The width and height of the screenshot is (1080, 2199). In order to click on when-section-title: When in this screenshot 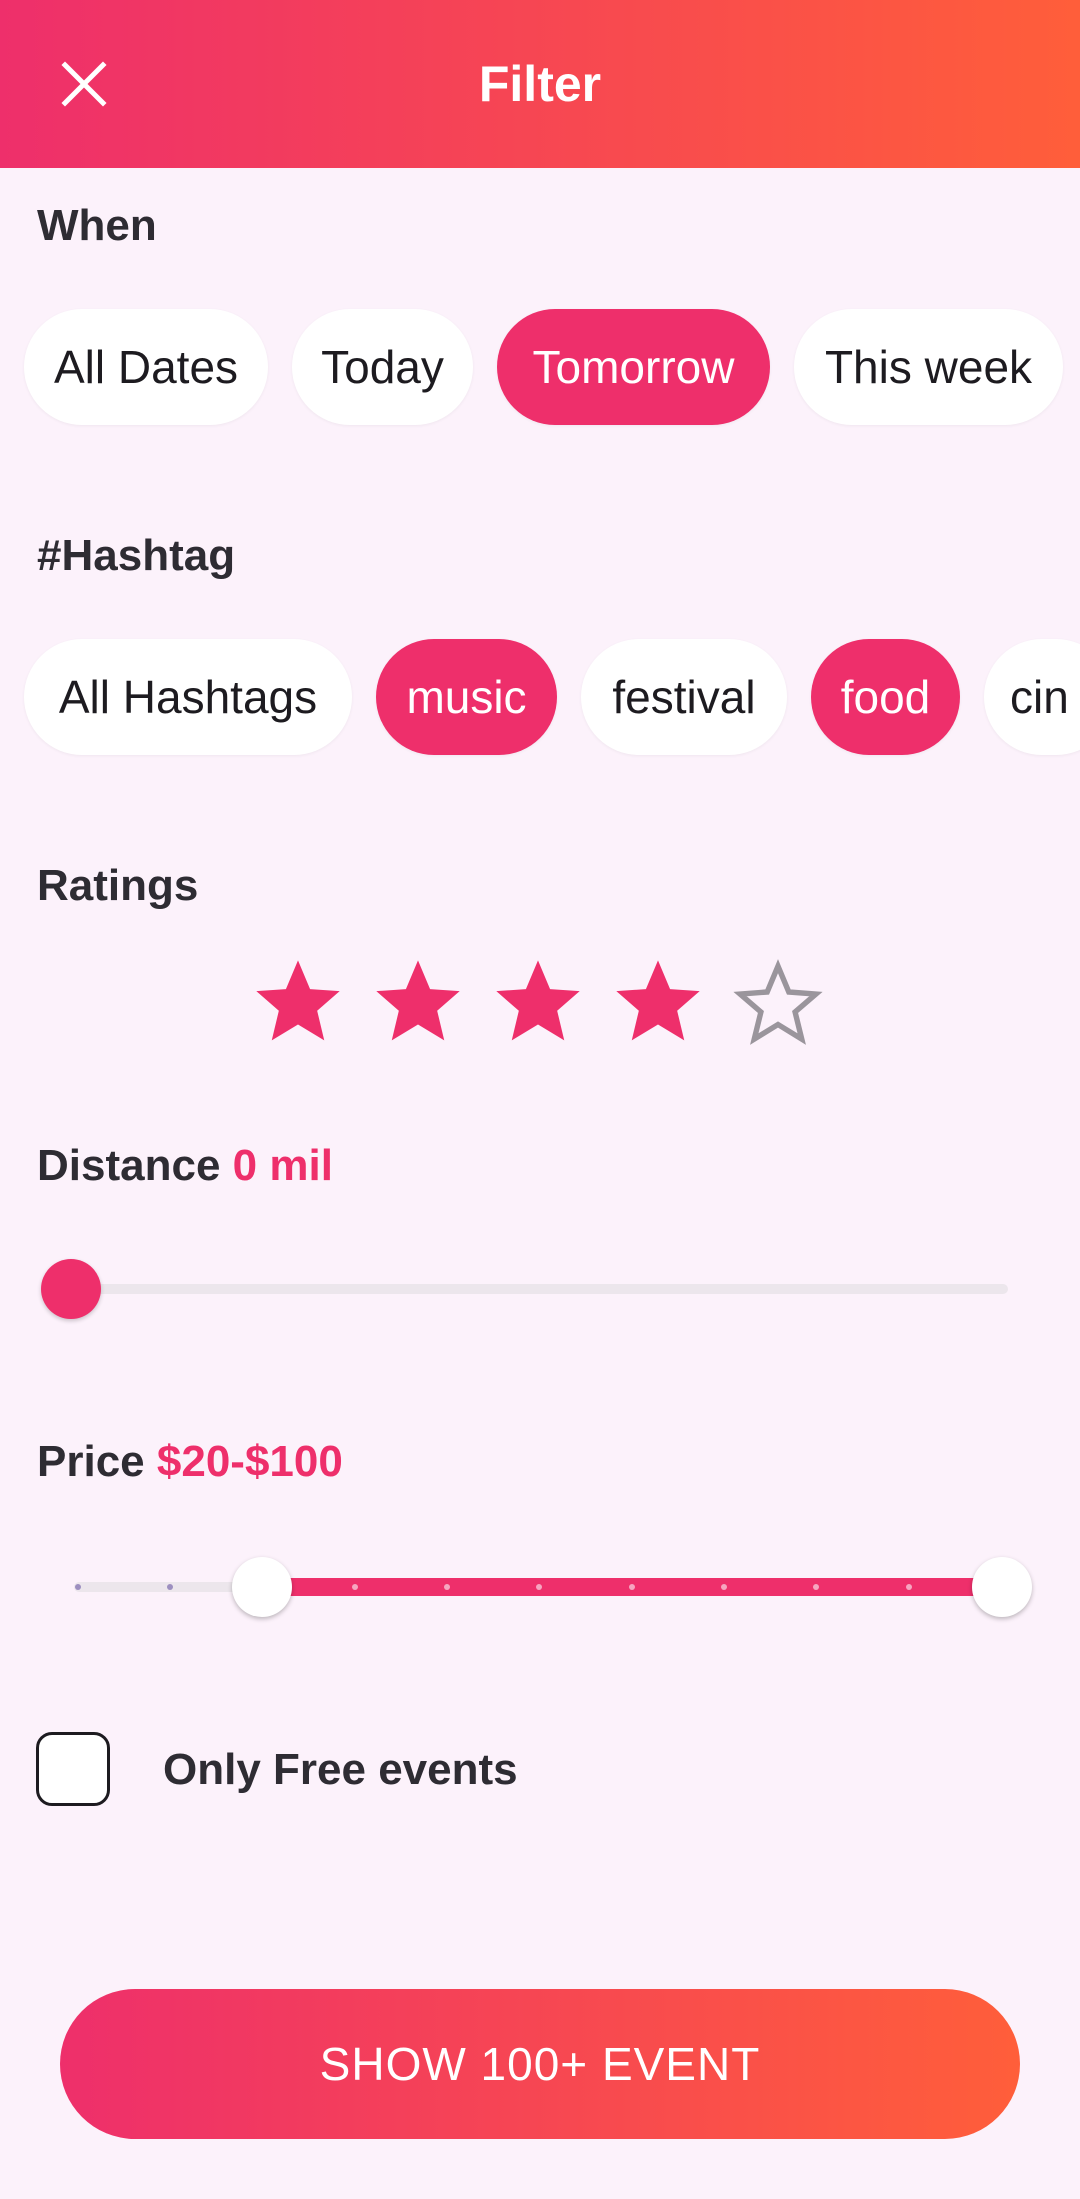, I will do `click(97, 225)`.